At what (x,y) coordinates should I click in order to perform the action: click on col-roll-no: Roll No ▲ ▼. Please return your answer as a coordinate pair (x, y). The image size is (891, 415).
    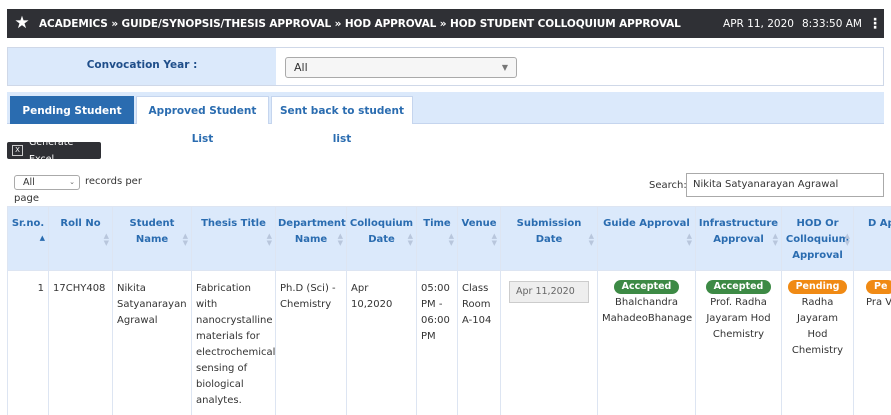
    Looking at the image, I should click on (80, 238).